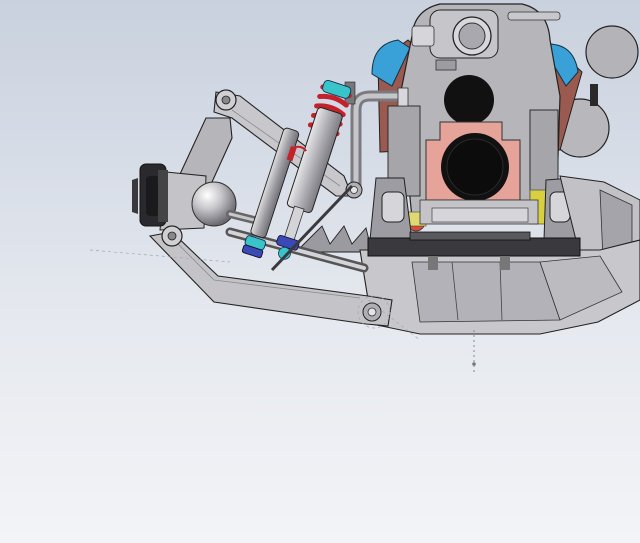 The image size is (640, 543). What do you see at coordinates (469, 100) in the screenshot?
I see `upper-port` at bounding box center [469, 100].